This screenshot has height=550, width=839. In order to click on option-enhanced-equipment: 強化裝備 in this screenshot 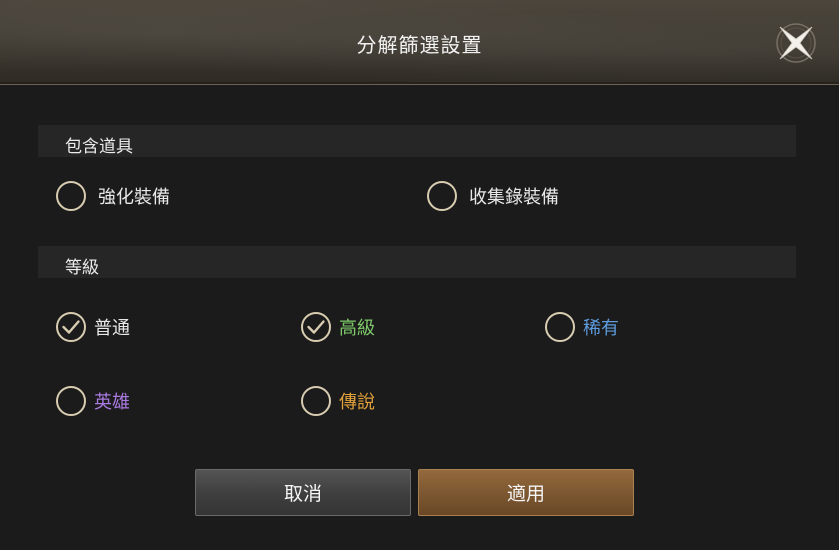, I will do `click(113, 196)`.